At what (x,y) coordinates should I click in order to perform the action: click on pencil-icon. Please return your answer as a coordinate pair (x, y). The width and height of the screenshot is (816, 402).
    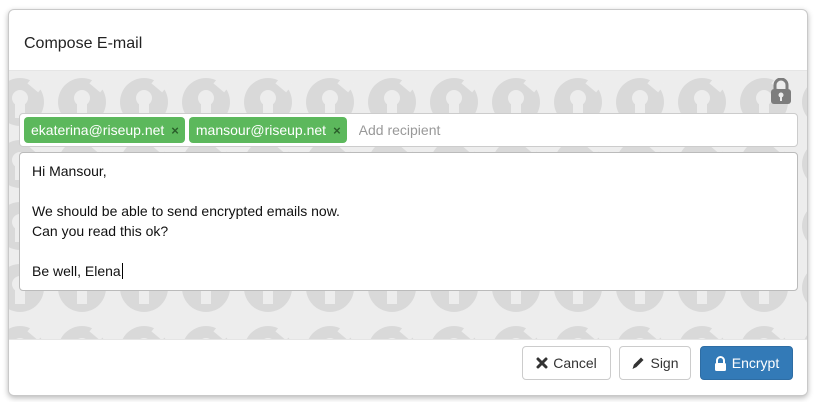
    Looking at the image, I should click on (638, 363).